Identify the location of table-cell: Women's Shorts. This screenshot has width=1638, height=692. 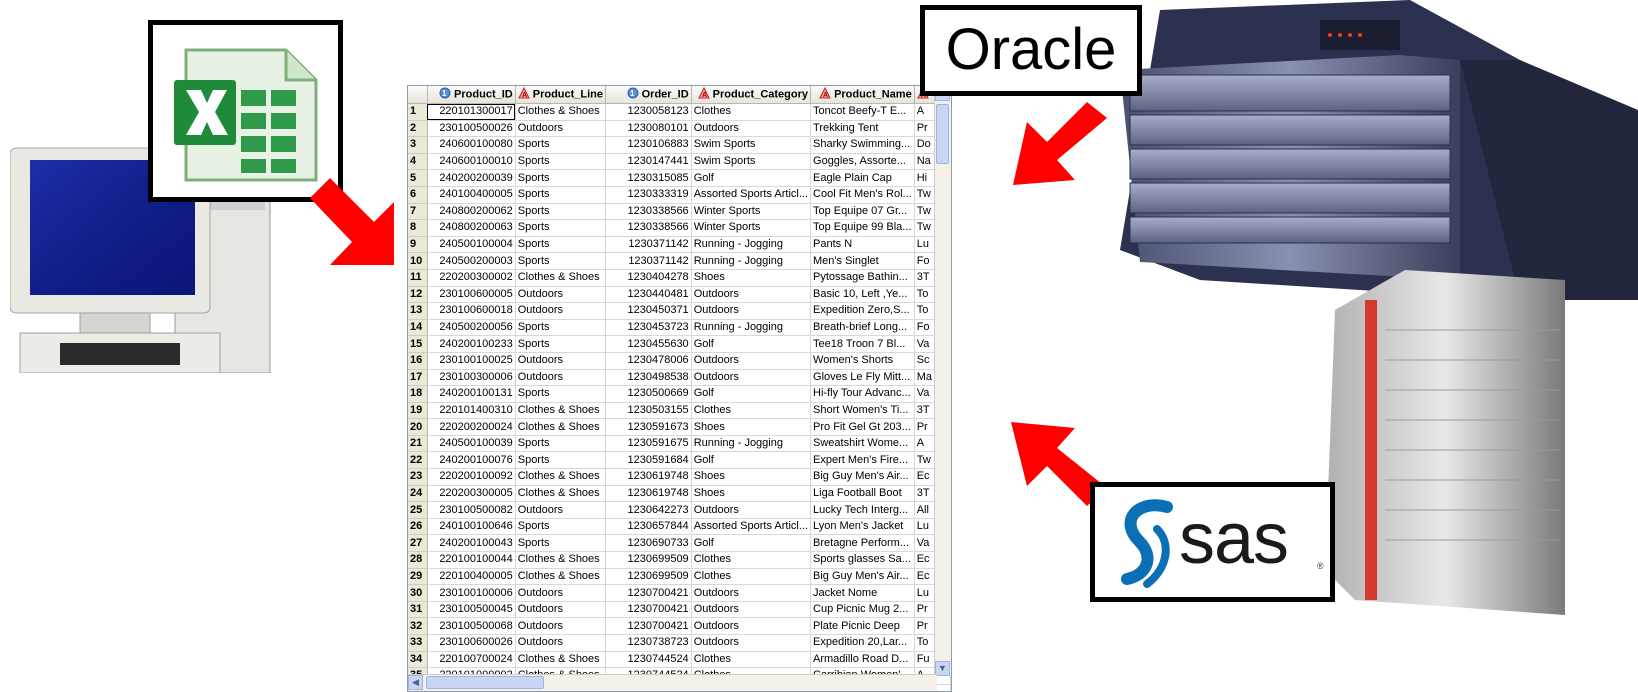
(862, 361).